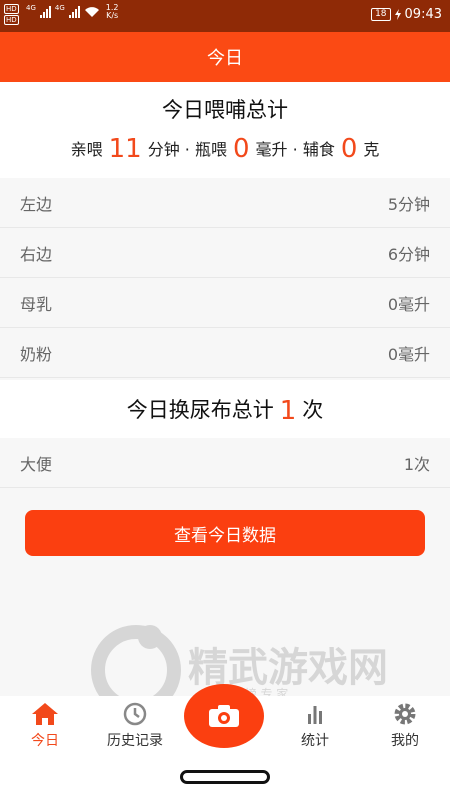 The height and width of the screenshot is (800, 450). I want to click on row-value: 6分钟, so click(408, 254).